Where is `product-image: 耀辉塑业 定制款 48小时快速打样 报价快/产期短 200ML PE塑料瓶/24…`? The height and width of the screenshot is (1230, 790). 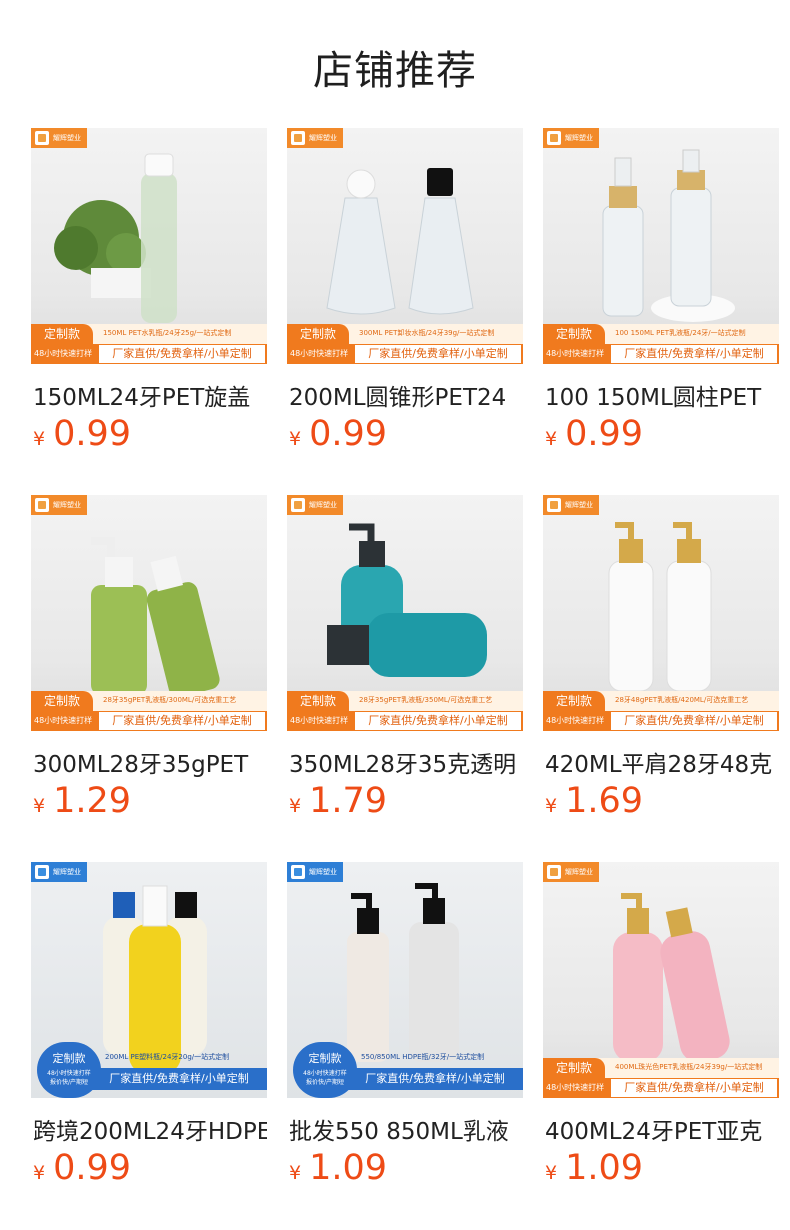 product-image: 耀辉塑业 定制款 48小时快速打样 报价快/产期短 200ML PE塑料瓶/24… is located at coordinates (149, 980).